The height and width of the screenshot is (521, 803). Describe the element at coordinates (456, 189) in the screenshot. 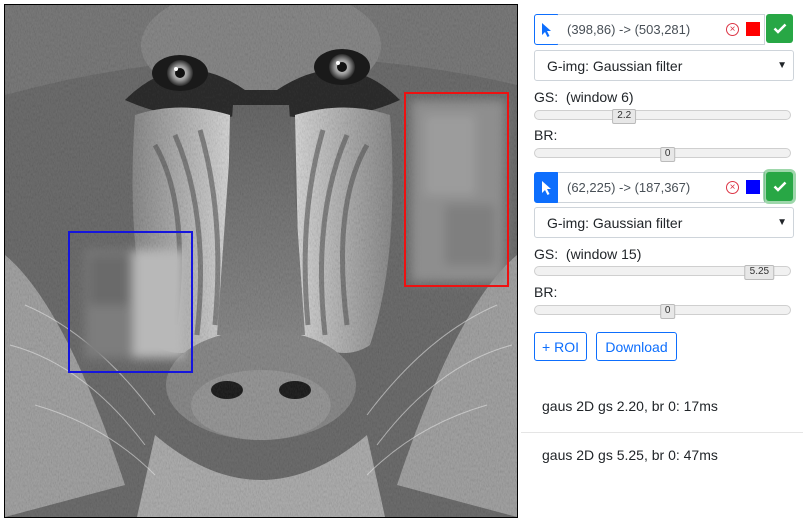

I see `roi-box-red` at that location.